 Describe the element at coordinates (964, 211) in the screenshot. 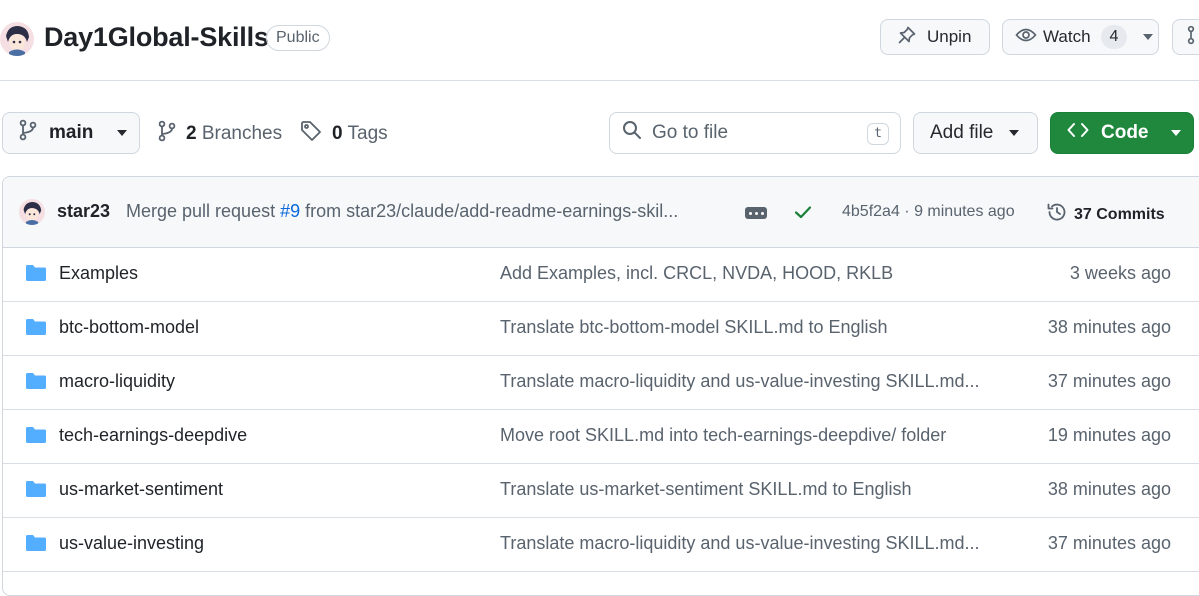

I see `commit-time: 9 minutes ago` at that location.